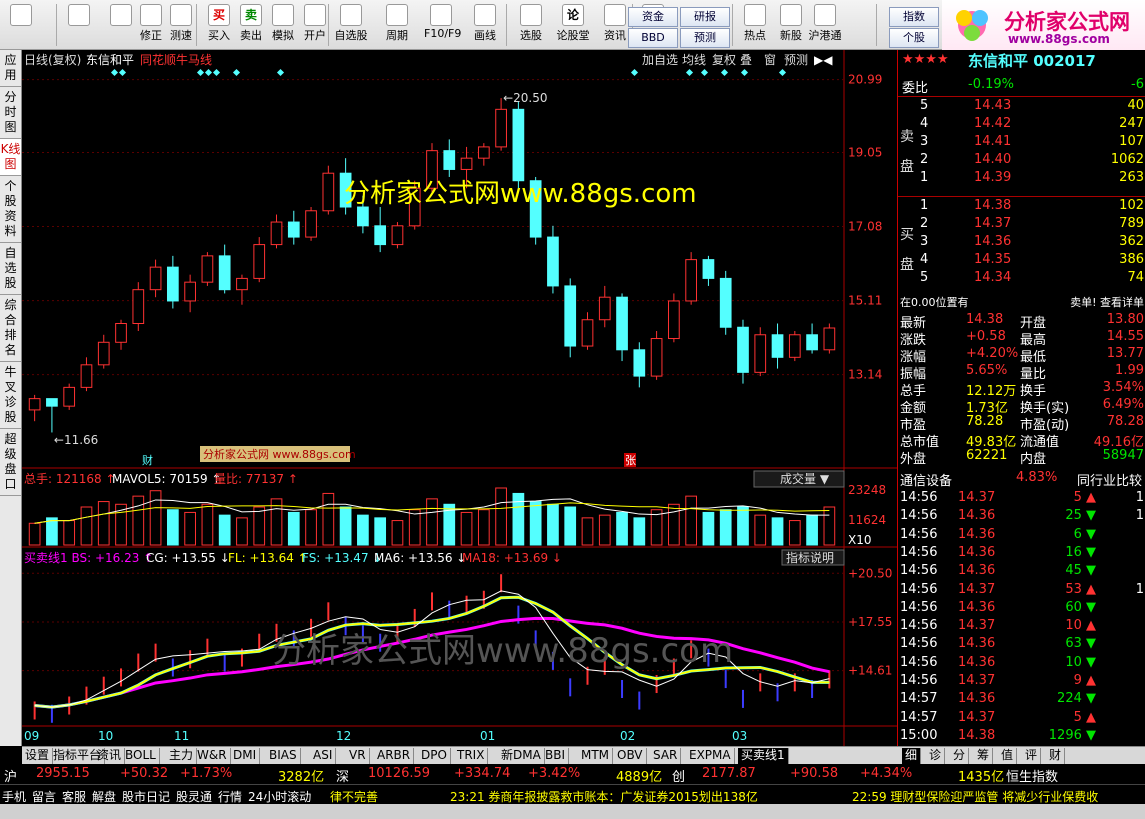 This screenshot has width=1145, height=819. I want to click on refresh-button: 修正, so click(151, 25).